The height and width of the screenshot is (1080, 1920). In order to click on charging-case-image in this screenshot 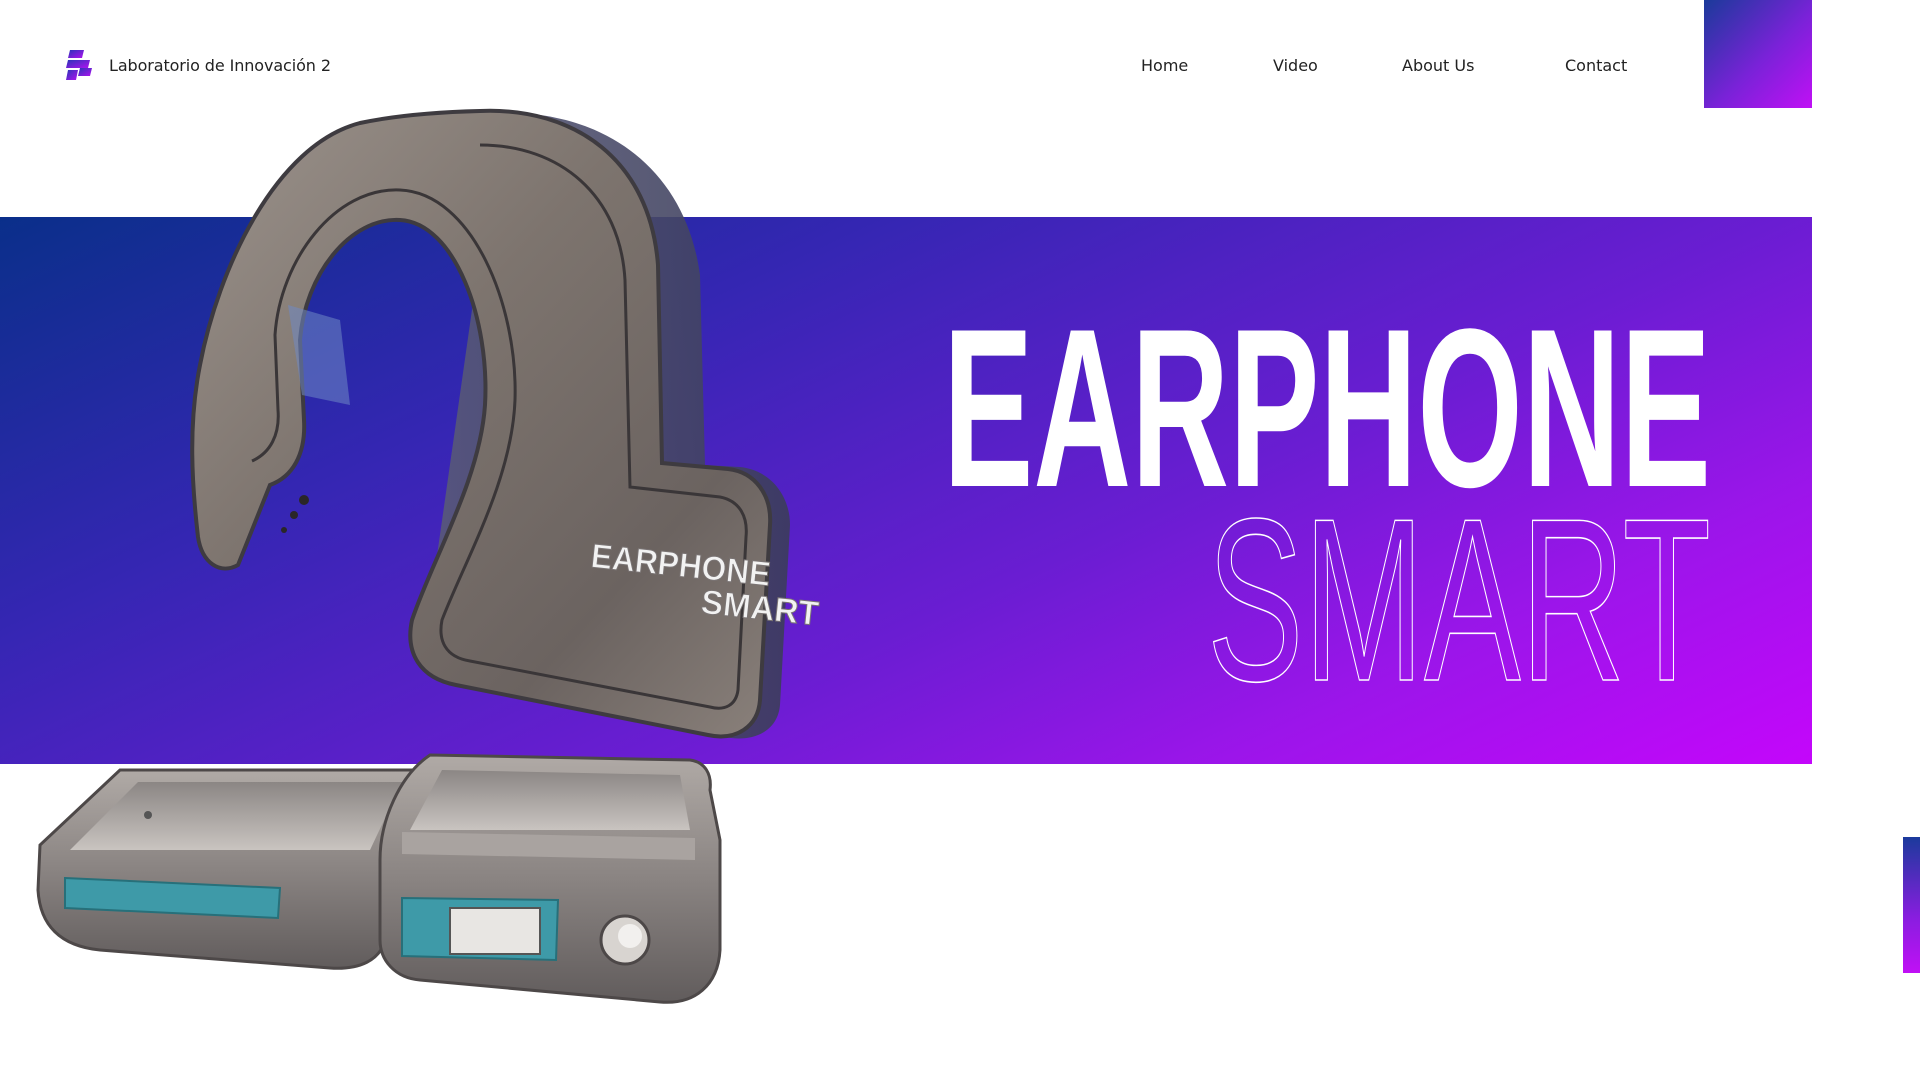, I will do `click(379, 878)`.